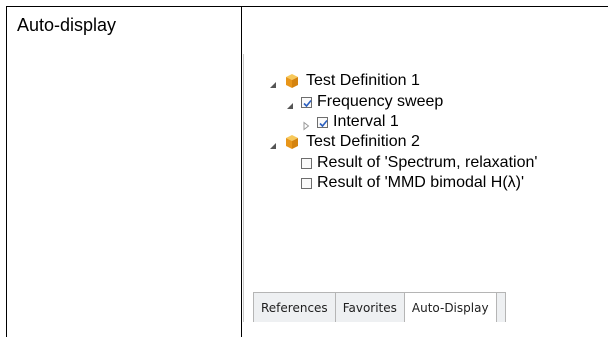 This screenshot has height=337, width=608. Describe the element at coordinates (306, 124) in the screenshot. I see `collapsed-arrow-icon` at that location.